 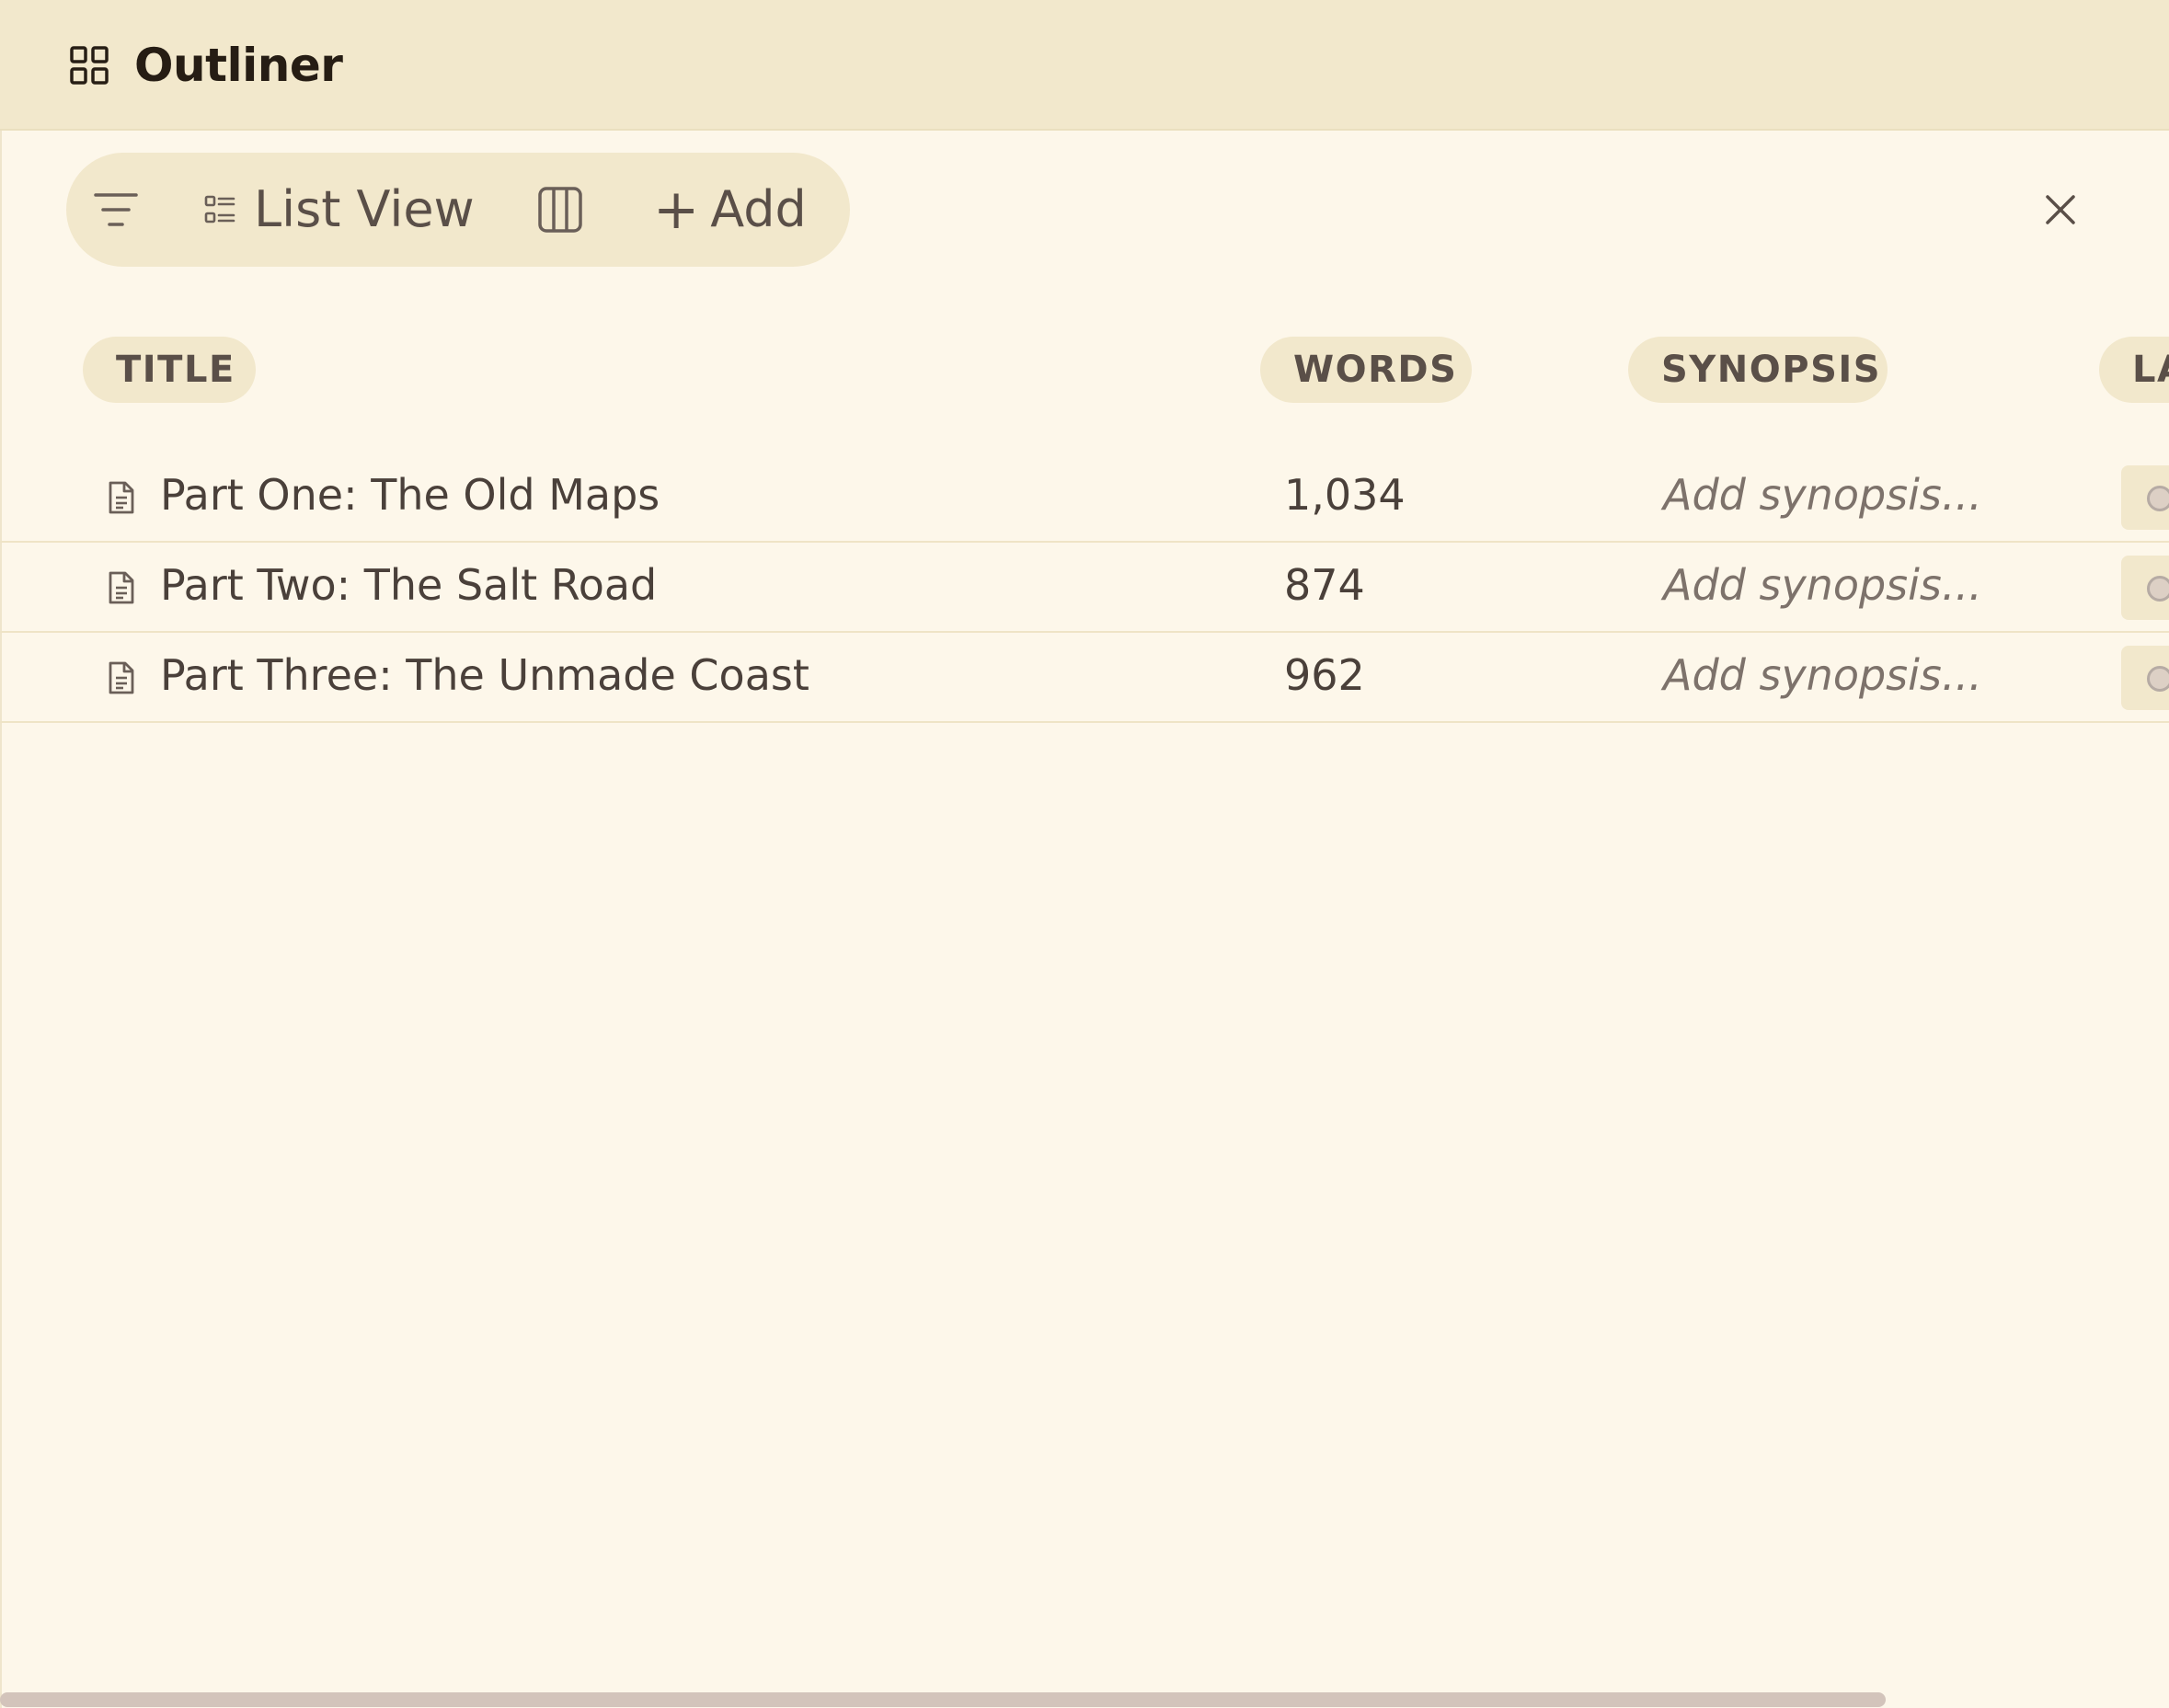 What do you see at coordinates (676, 210) in the screenshot?
I see `plus-icon: +` at bounding box center [676, 210].